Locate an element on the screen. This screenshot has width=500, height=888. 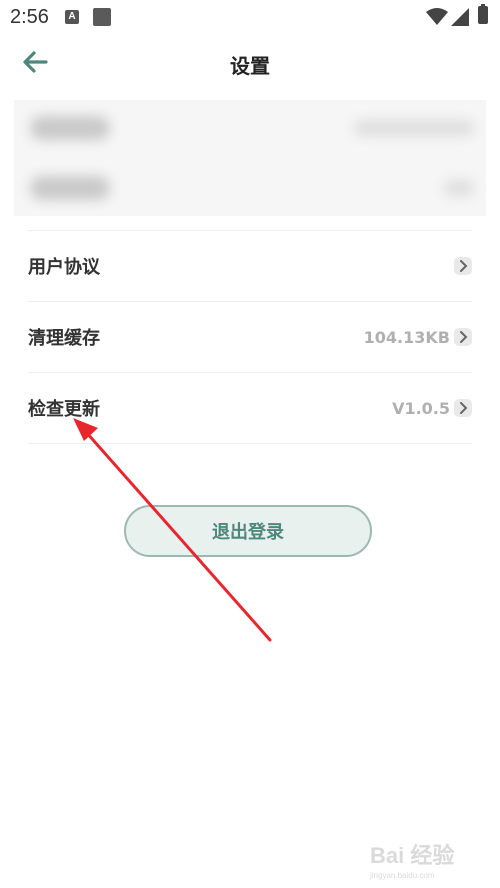
notification-a-icon: A is located at coordinates (72, 17).